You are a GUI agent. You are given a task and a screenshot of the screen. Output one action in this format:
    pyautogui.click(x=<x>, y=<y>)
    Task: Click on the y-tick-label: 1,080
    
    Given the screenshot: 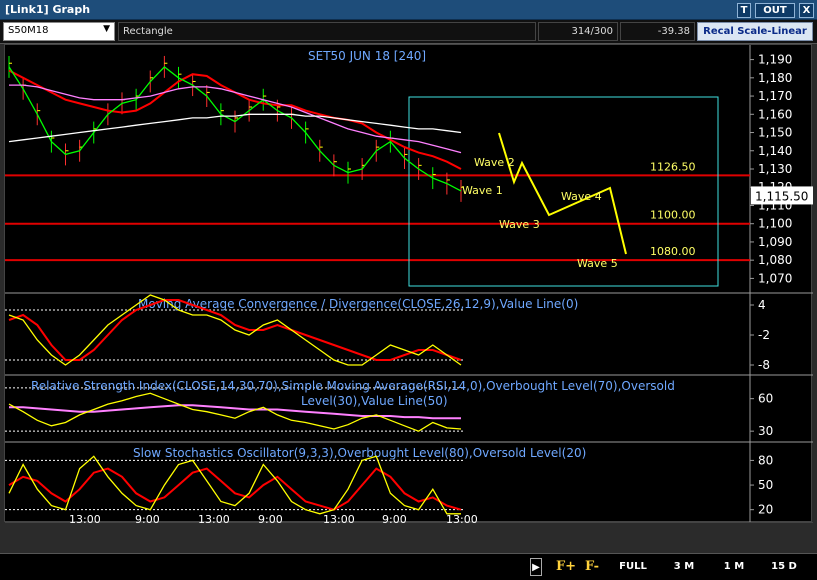 What is the action you would take?
    pyautogui.click(x=775, y=260)
    